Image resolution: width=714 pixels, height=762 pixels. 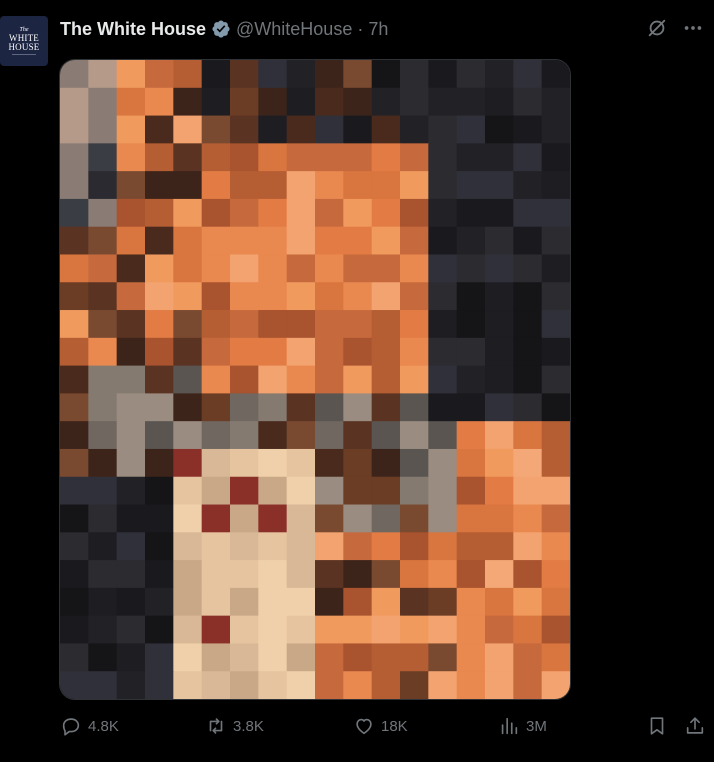 What do you see at coordinates (693, 28) in the screenshot?
I see `more-icon` at bounding box center [693, 28].